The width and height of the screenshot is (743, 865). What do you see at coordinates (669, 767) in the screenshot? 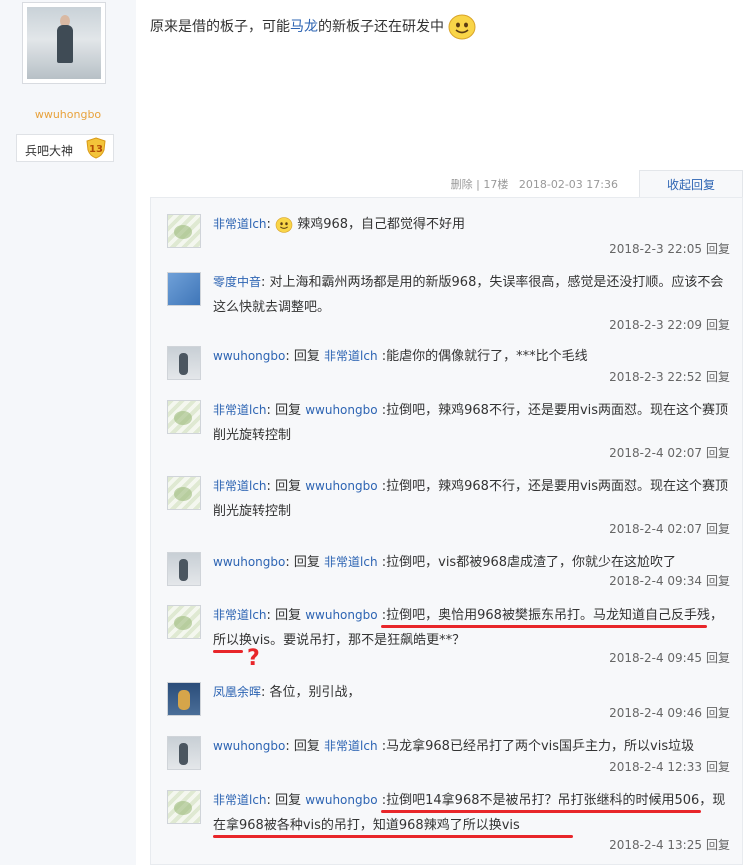
I see `reply-meta: 2018-2-4 12:33 回复` at bounding box center [669, 767].